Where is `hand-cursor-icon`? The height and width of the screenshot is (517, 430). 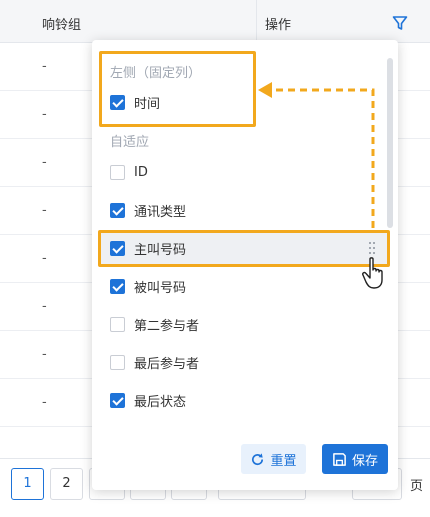
hand-cursor-icon is located at coordinates (372, 273).